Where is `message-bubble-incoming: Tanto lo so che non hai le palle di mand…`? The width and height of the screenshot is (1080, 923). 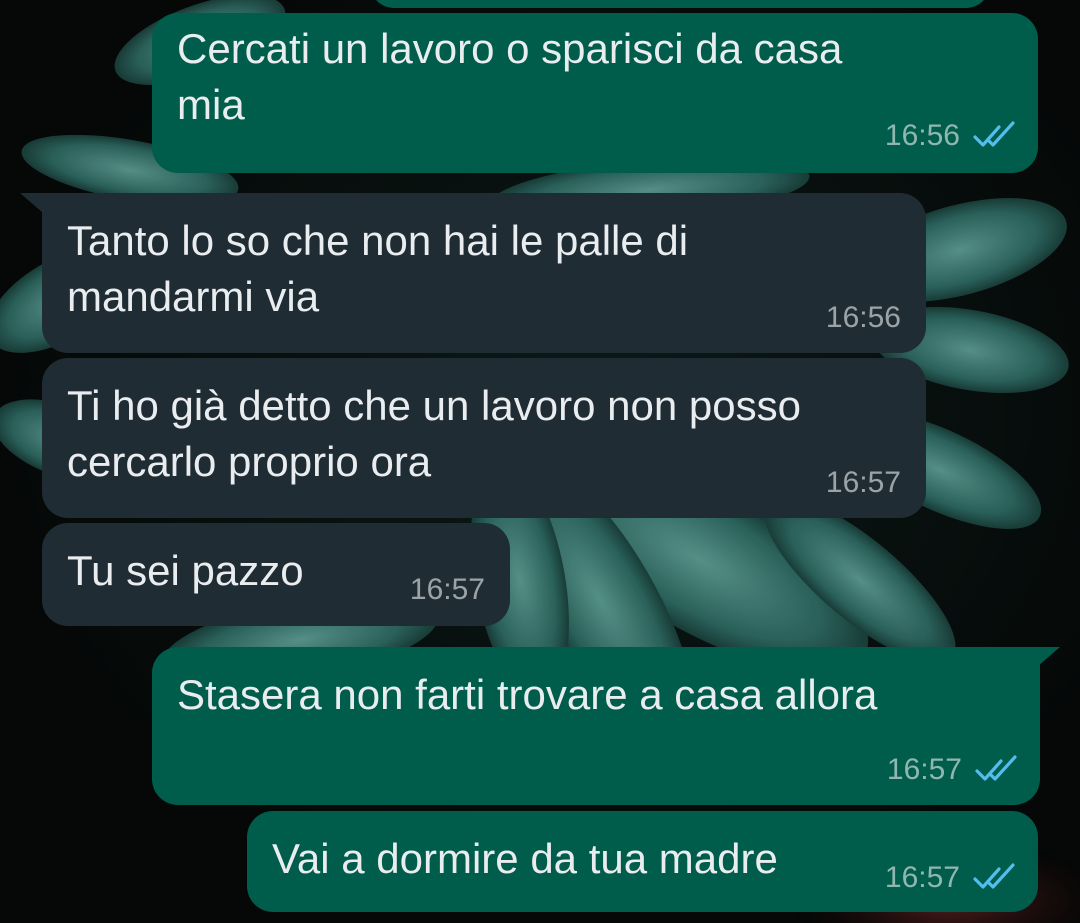
message-bubble-incoming: Tanto lo so che non hai le palle di mand… is located at coordinates (484, 273).